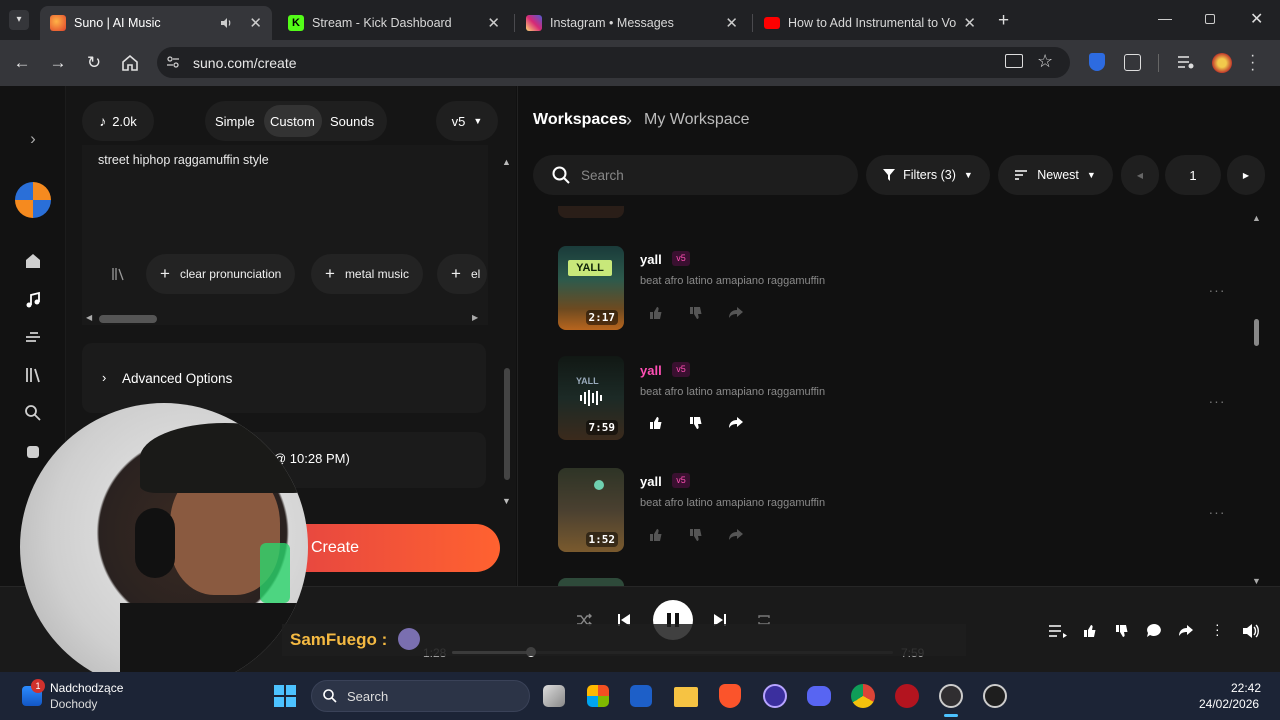 Image resolution: width=1280 pixels, height=720 pixels. I want to click on tab-search-button: ▾, so click(19, 20).